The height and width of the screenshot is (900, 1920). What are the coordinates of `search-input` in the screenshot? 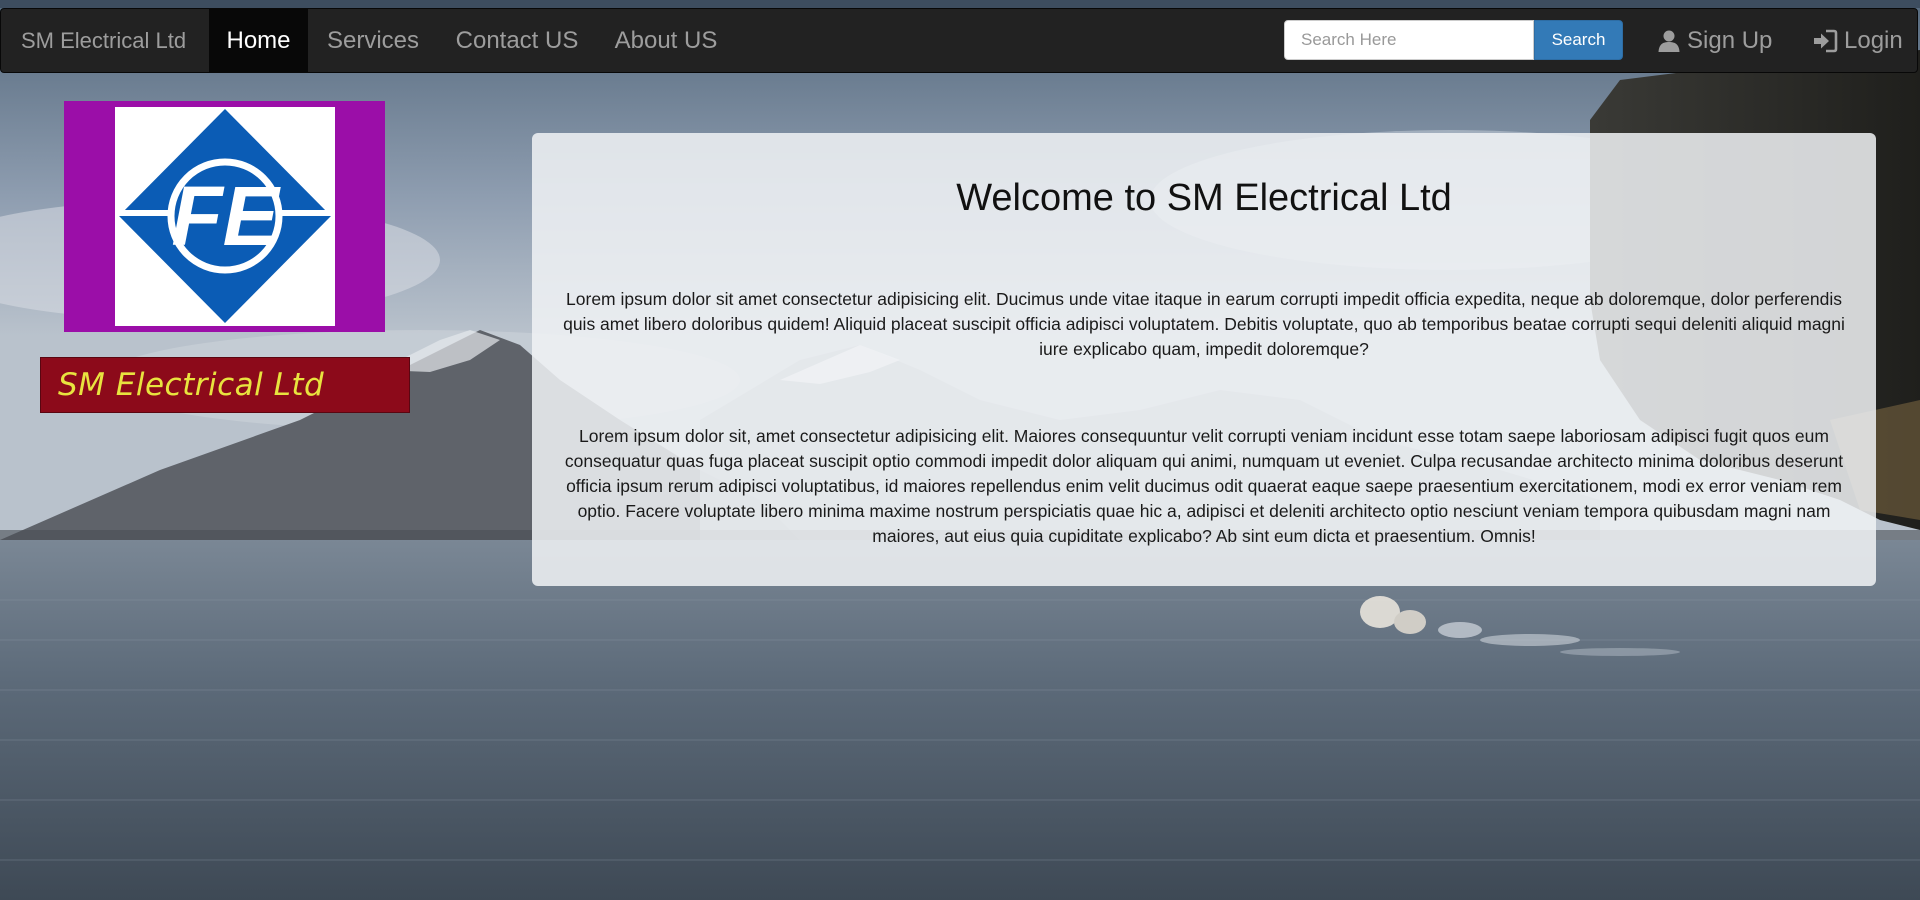 It's located at (1409, 40).